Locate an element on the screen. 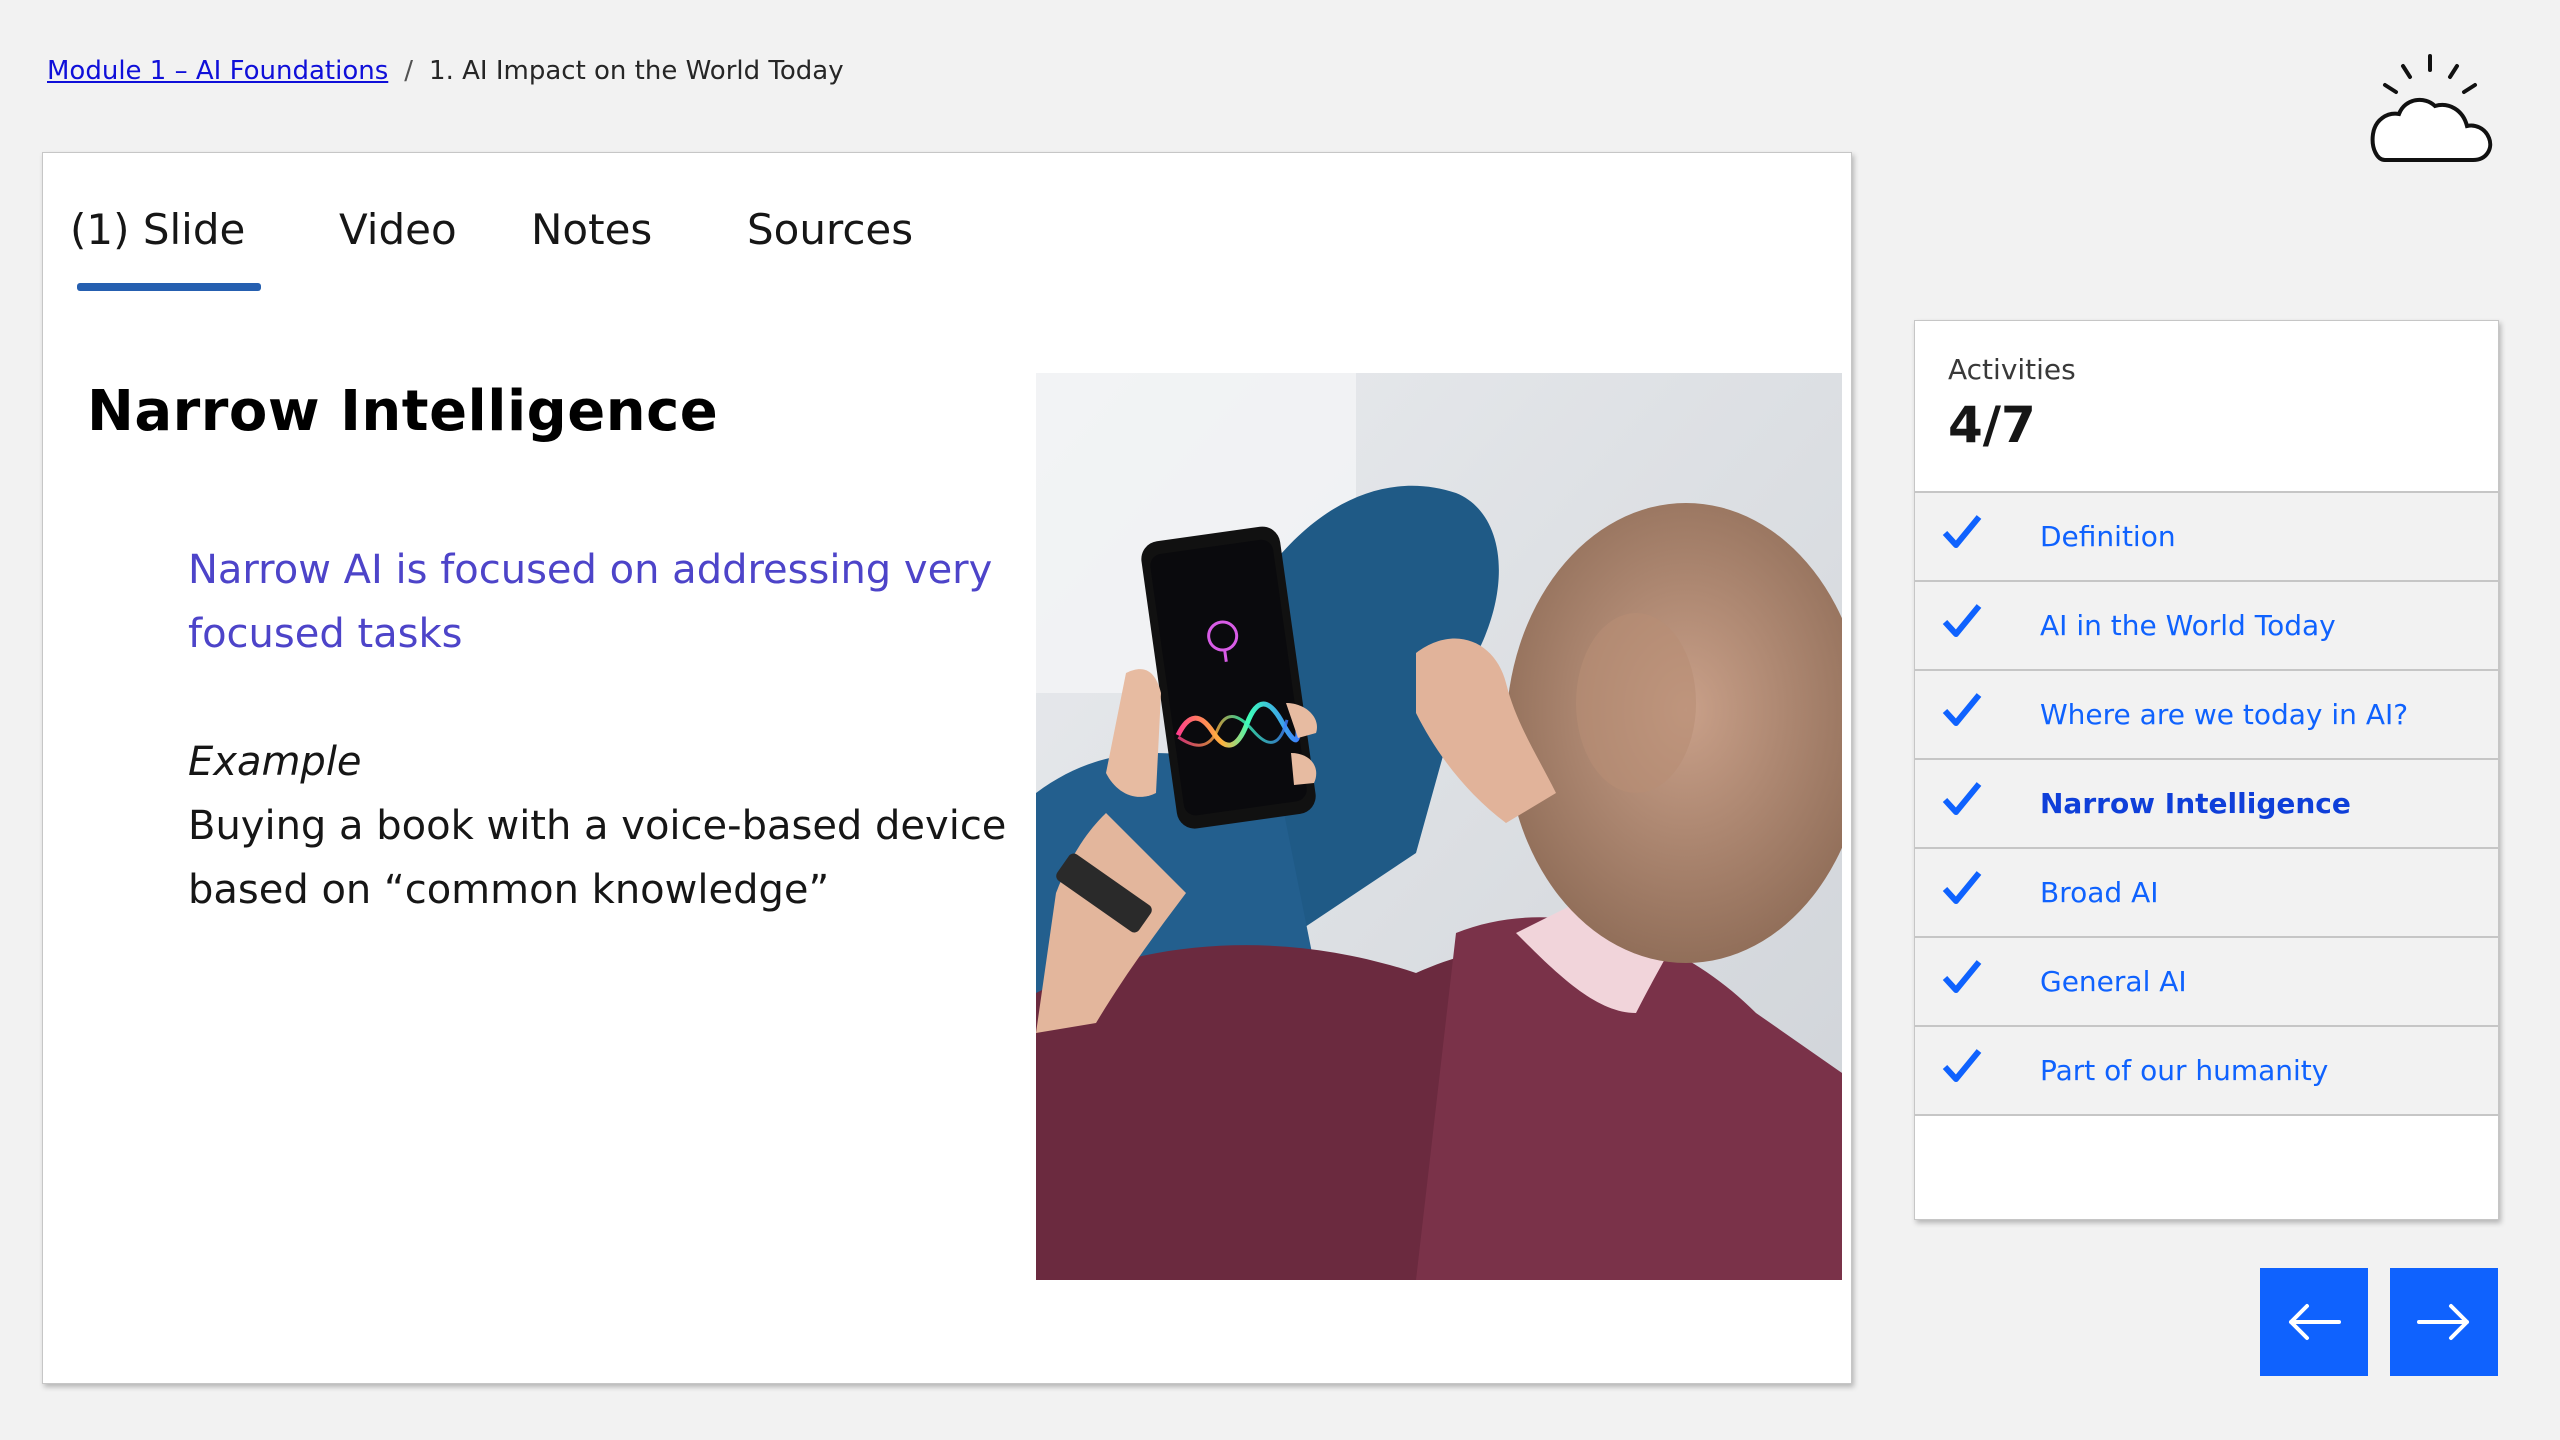 The width and height of the screenshot is (2560, 1440). activity-item-ai-in-the-world-today: AI in the World Today is located at coordinates (2206, 626).